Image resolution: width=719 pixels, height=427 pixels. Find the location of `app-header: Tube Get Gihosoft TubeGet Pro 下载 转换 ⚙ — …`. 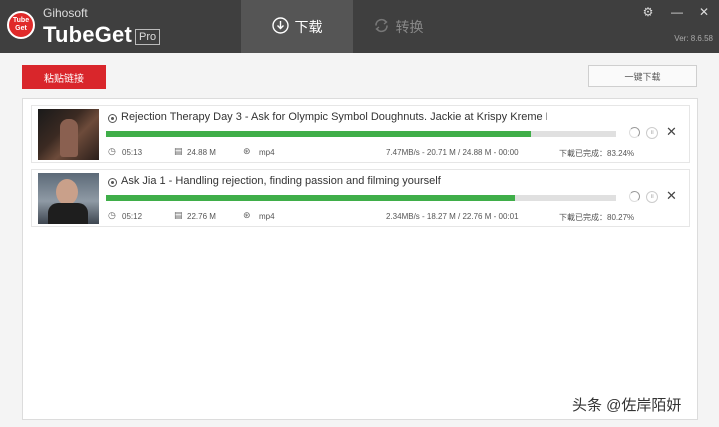

app-header: Tube Get Gihosoft TubeGet Pro 下载 转换 ⚙ — … is located at coordinates (359, 26).